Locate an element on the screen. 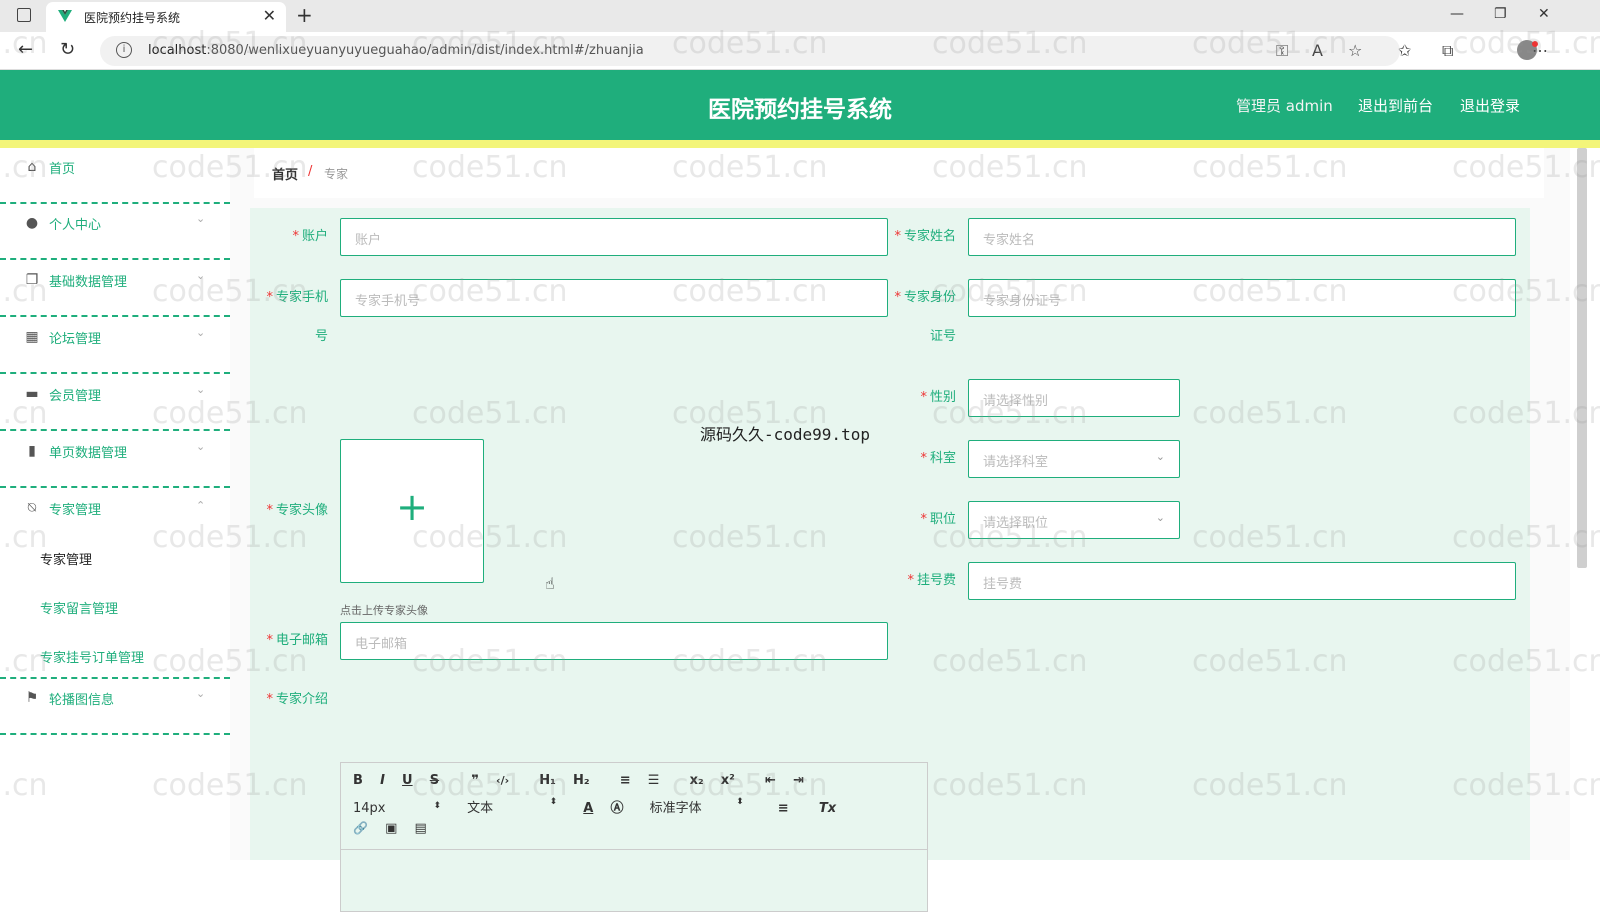  fee-label: * 挂号费 is located at coordinates (931, 580).